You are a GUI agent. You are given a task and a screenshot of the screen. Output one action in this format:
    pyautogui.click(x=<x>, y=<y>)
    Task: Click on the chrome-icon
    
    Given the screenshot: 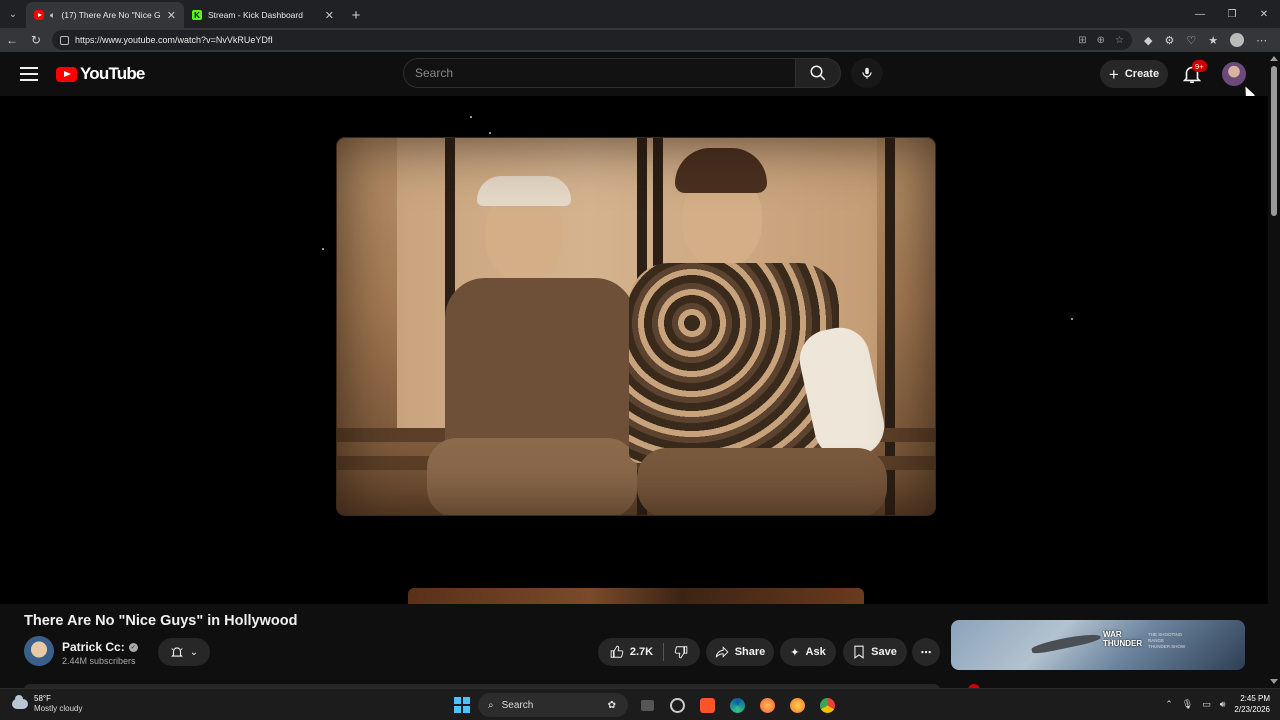 What is the action you would take?
    pyautogui.click(x=827, y=705)
    